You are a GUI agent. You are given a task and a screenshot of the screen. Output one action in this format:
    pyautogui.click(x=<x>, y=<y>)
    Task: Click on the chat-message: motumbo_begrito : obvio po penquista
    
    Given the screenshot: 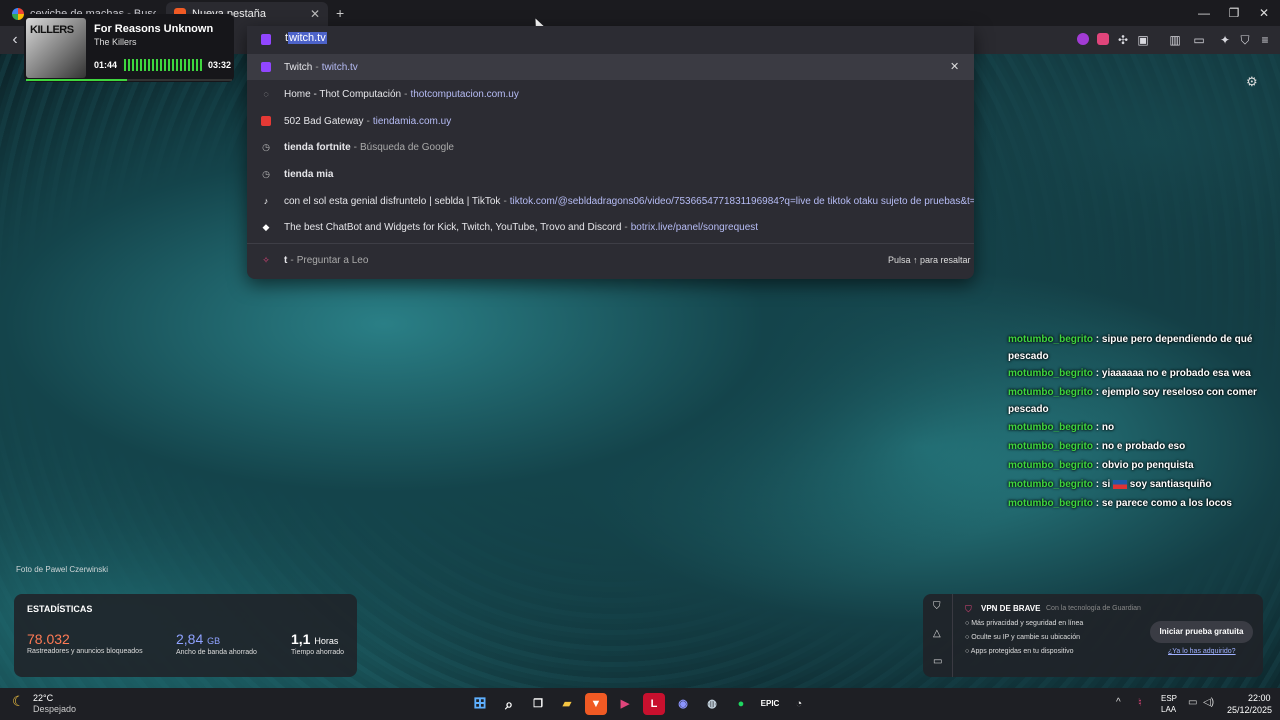 What is the action you would take?
    pyautogui.click(x=1138, y=465)
    